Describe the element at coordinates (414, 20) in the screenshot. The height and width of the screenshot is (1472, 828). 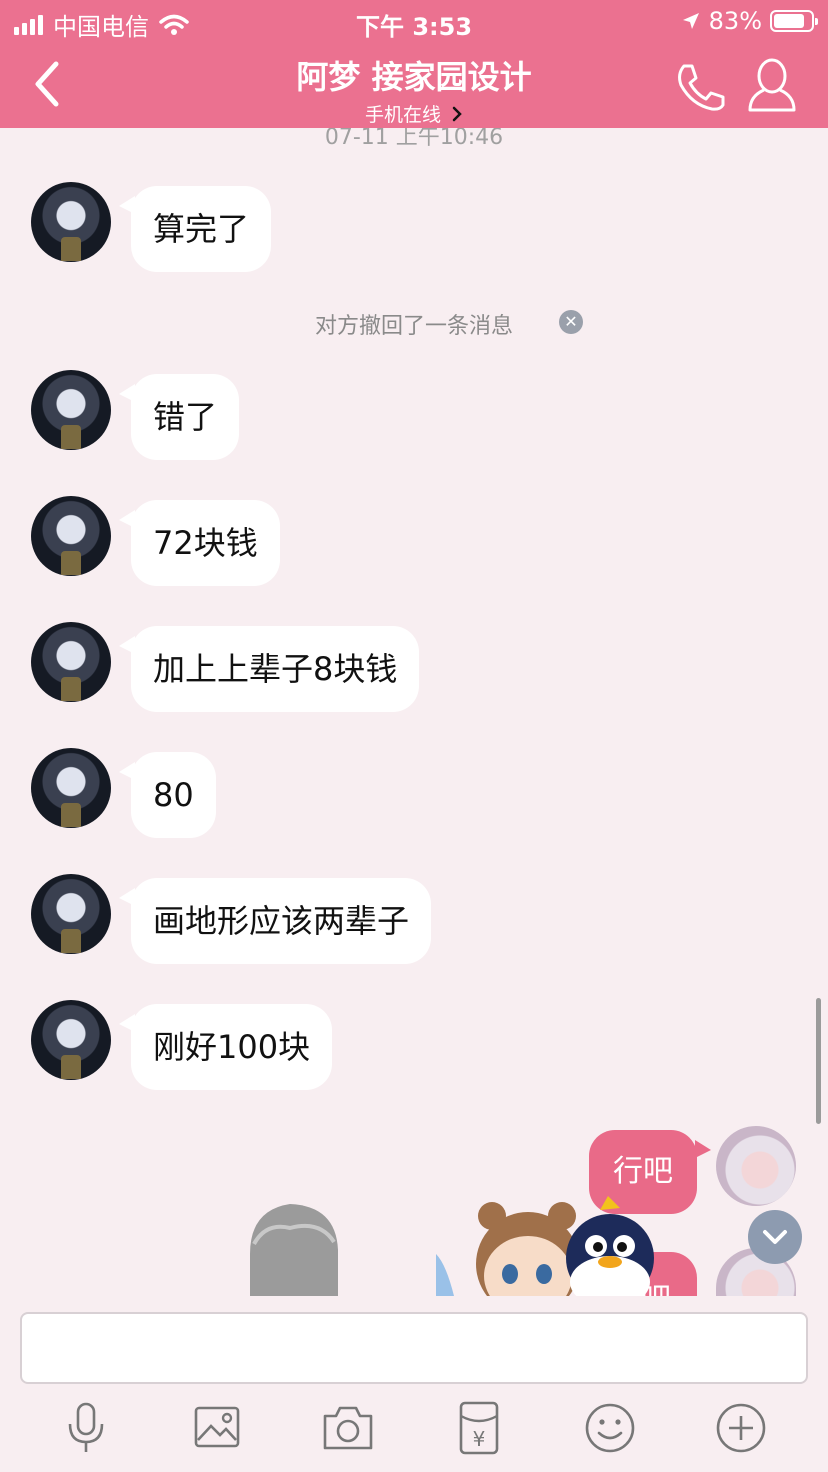
I see `status-bar: 中国电信 下午 3:53 83%` at that location.